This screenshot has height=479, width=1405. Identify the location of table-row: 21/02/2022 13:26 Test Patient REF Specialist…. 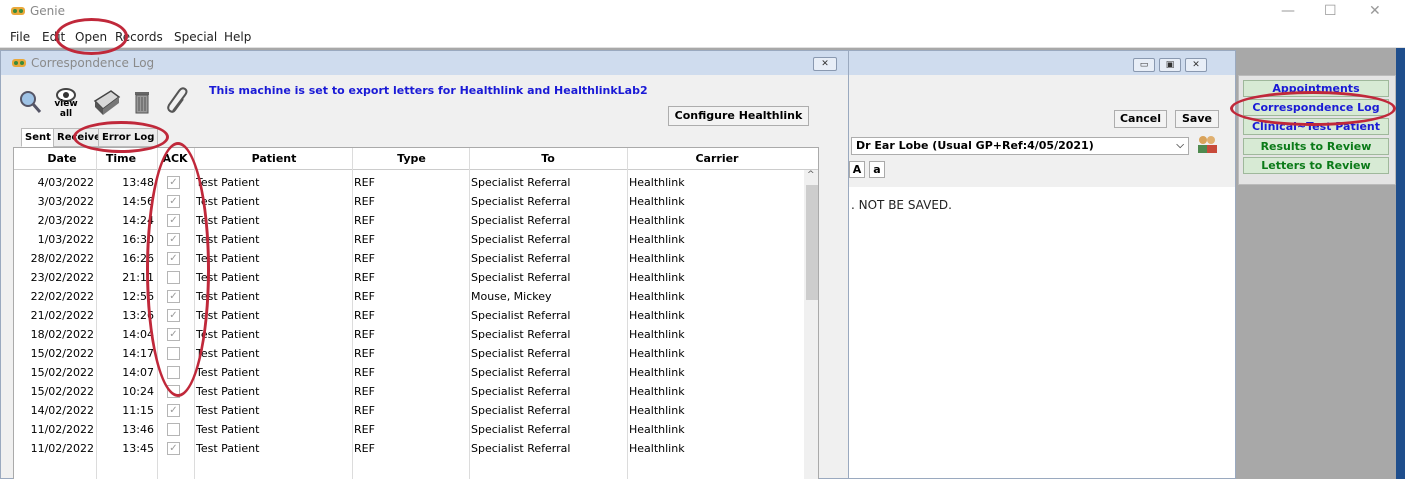
(409, 315).